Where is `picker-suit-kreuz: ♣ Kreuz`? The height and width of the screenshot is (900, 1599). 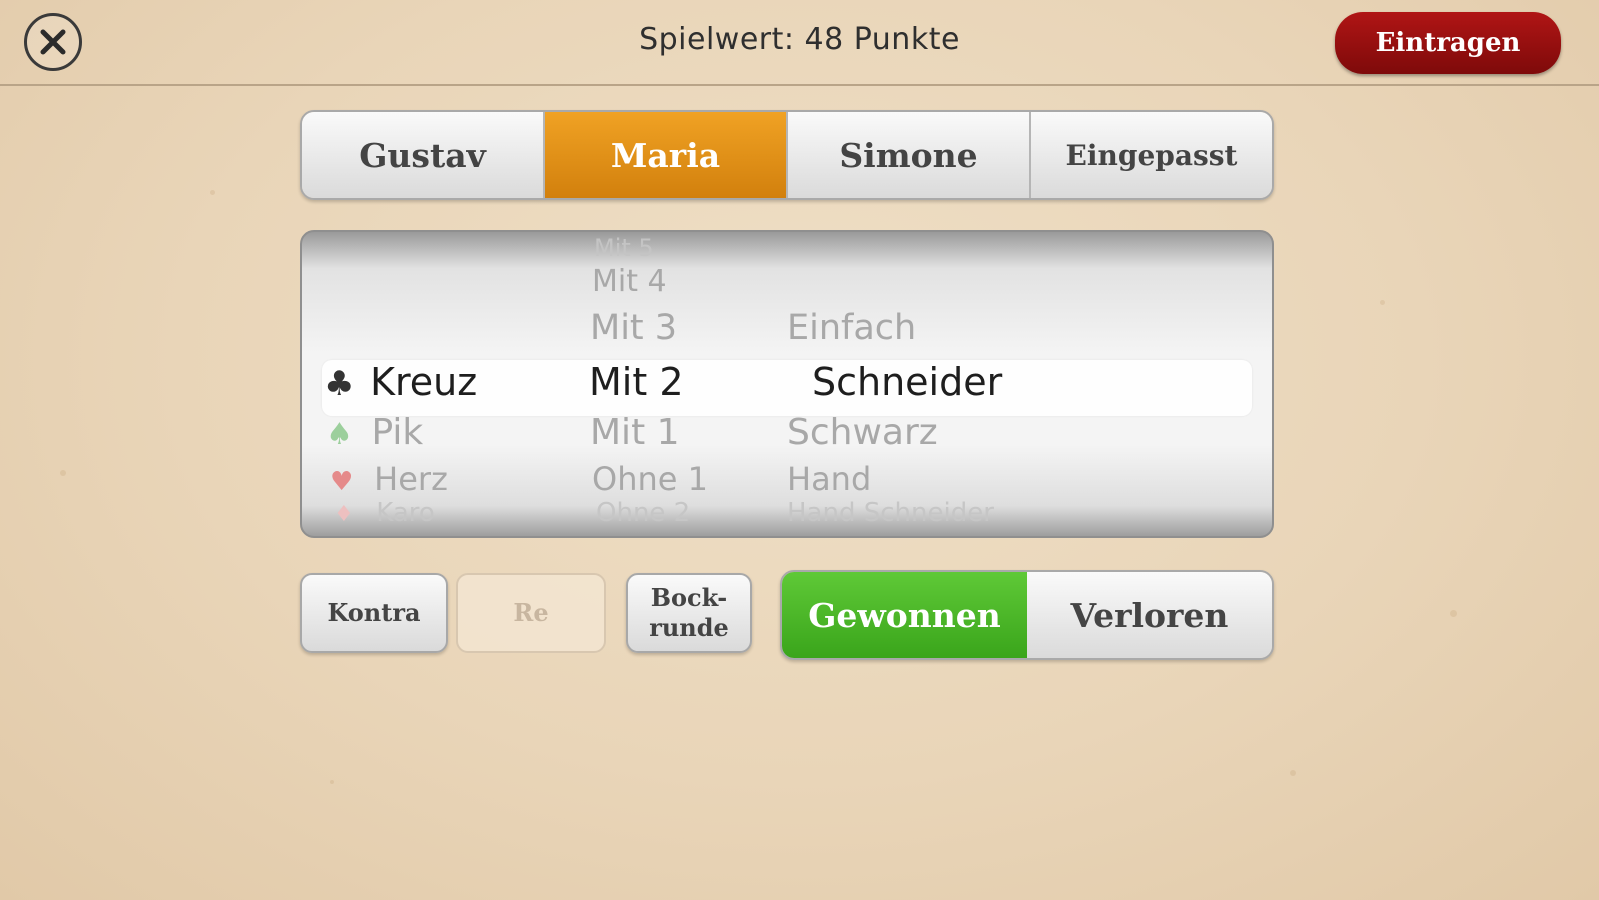 picker-suit-kreuz: ♣ Kreuz is located at coordinates (400, 382).